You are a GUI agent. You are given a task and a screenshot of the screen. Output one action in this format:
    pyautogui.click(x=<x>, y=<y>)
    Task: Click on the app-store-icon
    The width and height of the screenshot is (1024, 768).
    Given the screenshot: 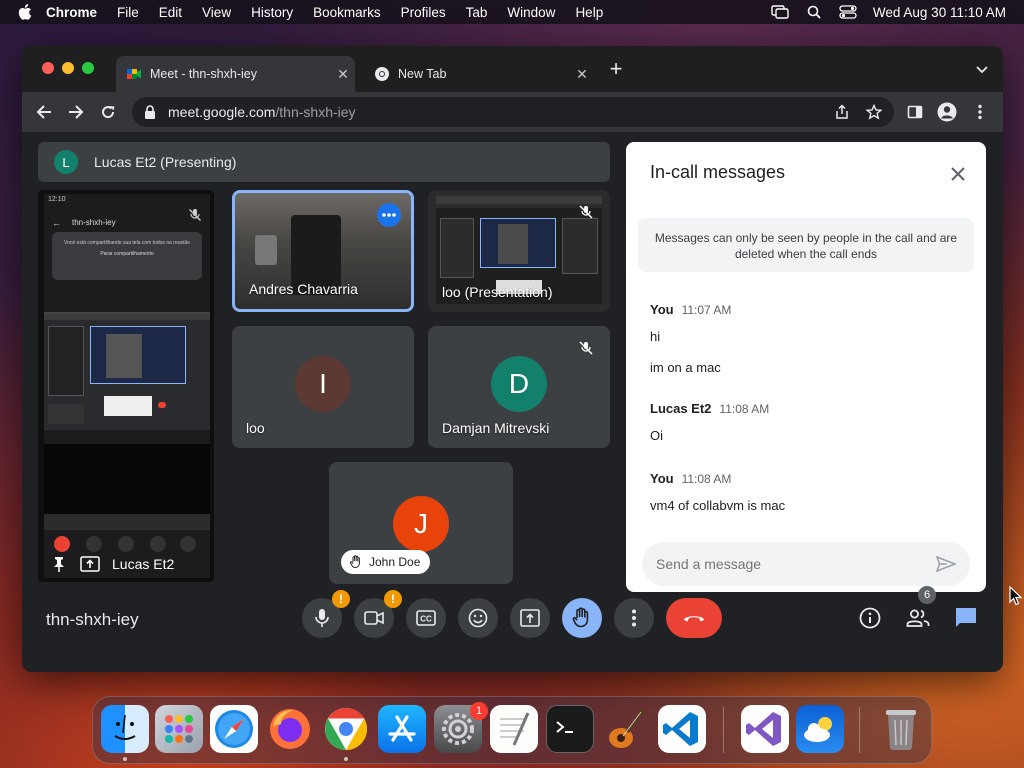 What is the action you would take?
    pyautogui.click(x=402, y=729)
    